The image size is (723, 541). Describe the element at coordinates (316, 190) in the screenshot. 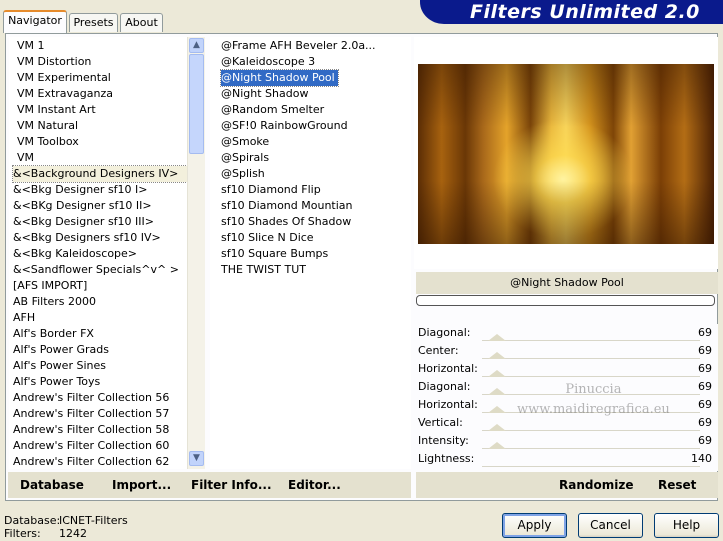

I see `filter-item: sf10 Diamond Flip` at that location.